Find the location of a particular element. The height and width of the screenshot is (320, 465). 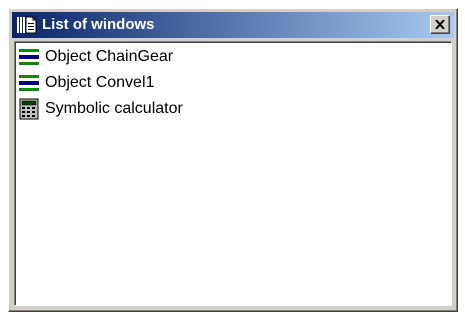

calculator-icon is located at coordinates (29, 109).